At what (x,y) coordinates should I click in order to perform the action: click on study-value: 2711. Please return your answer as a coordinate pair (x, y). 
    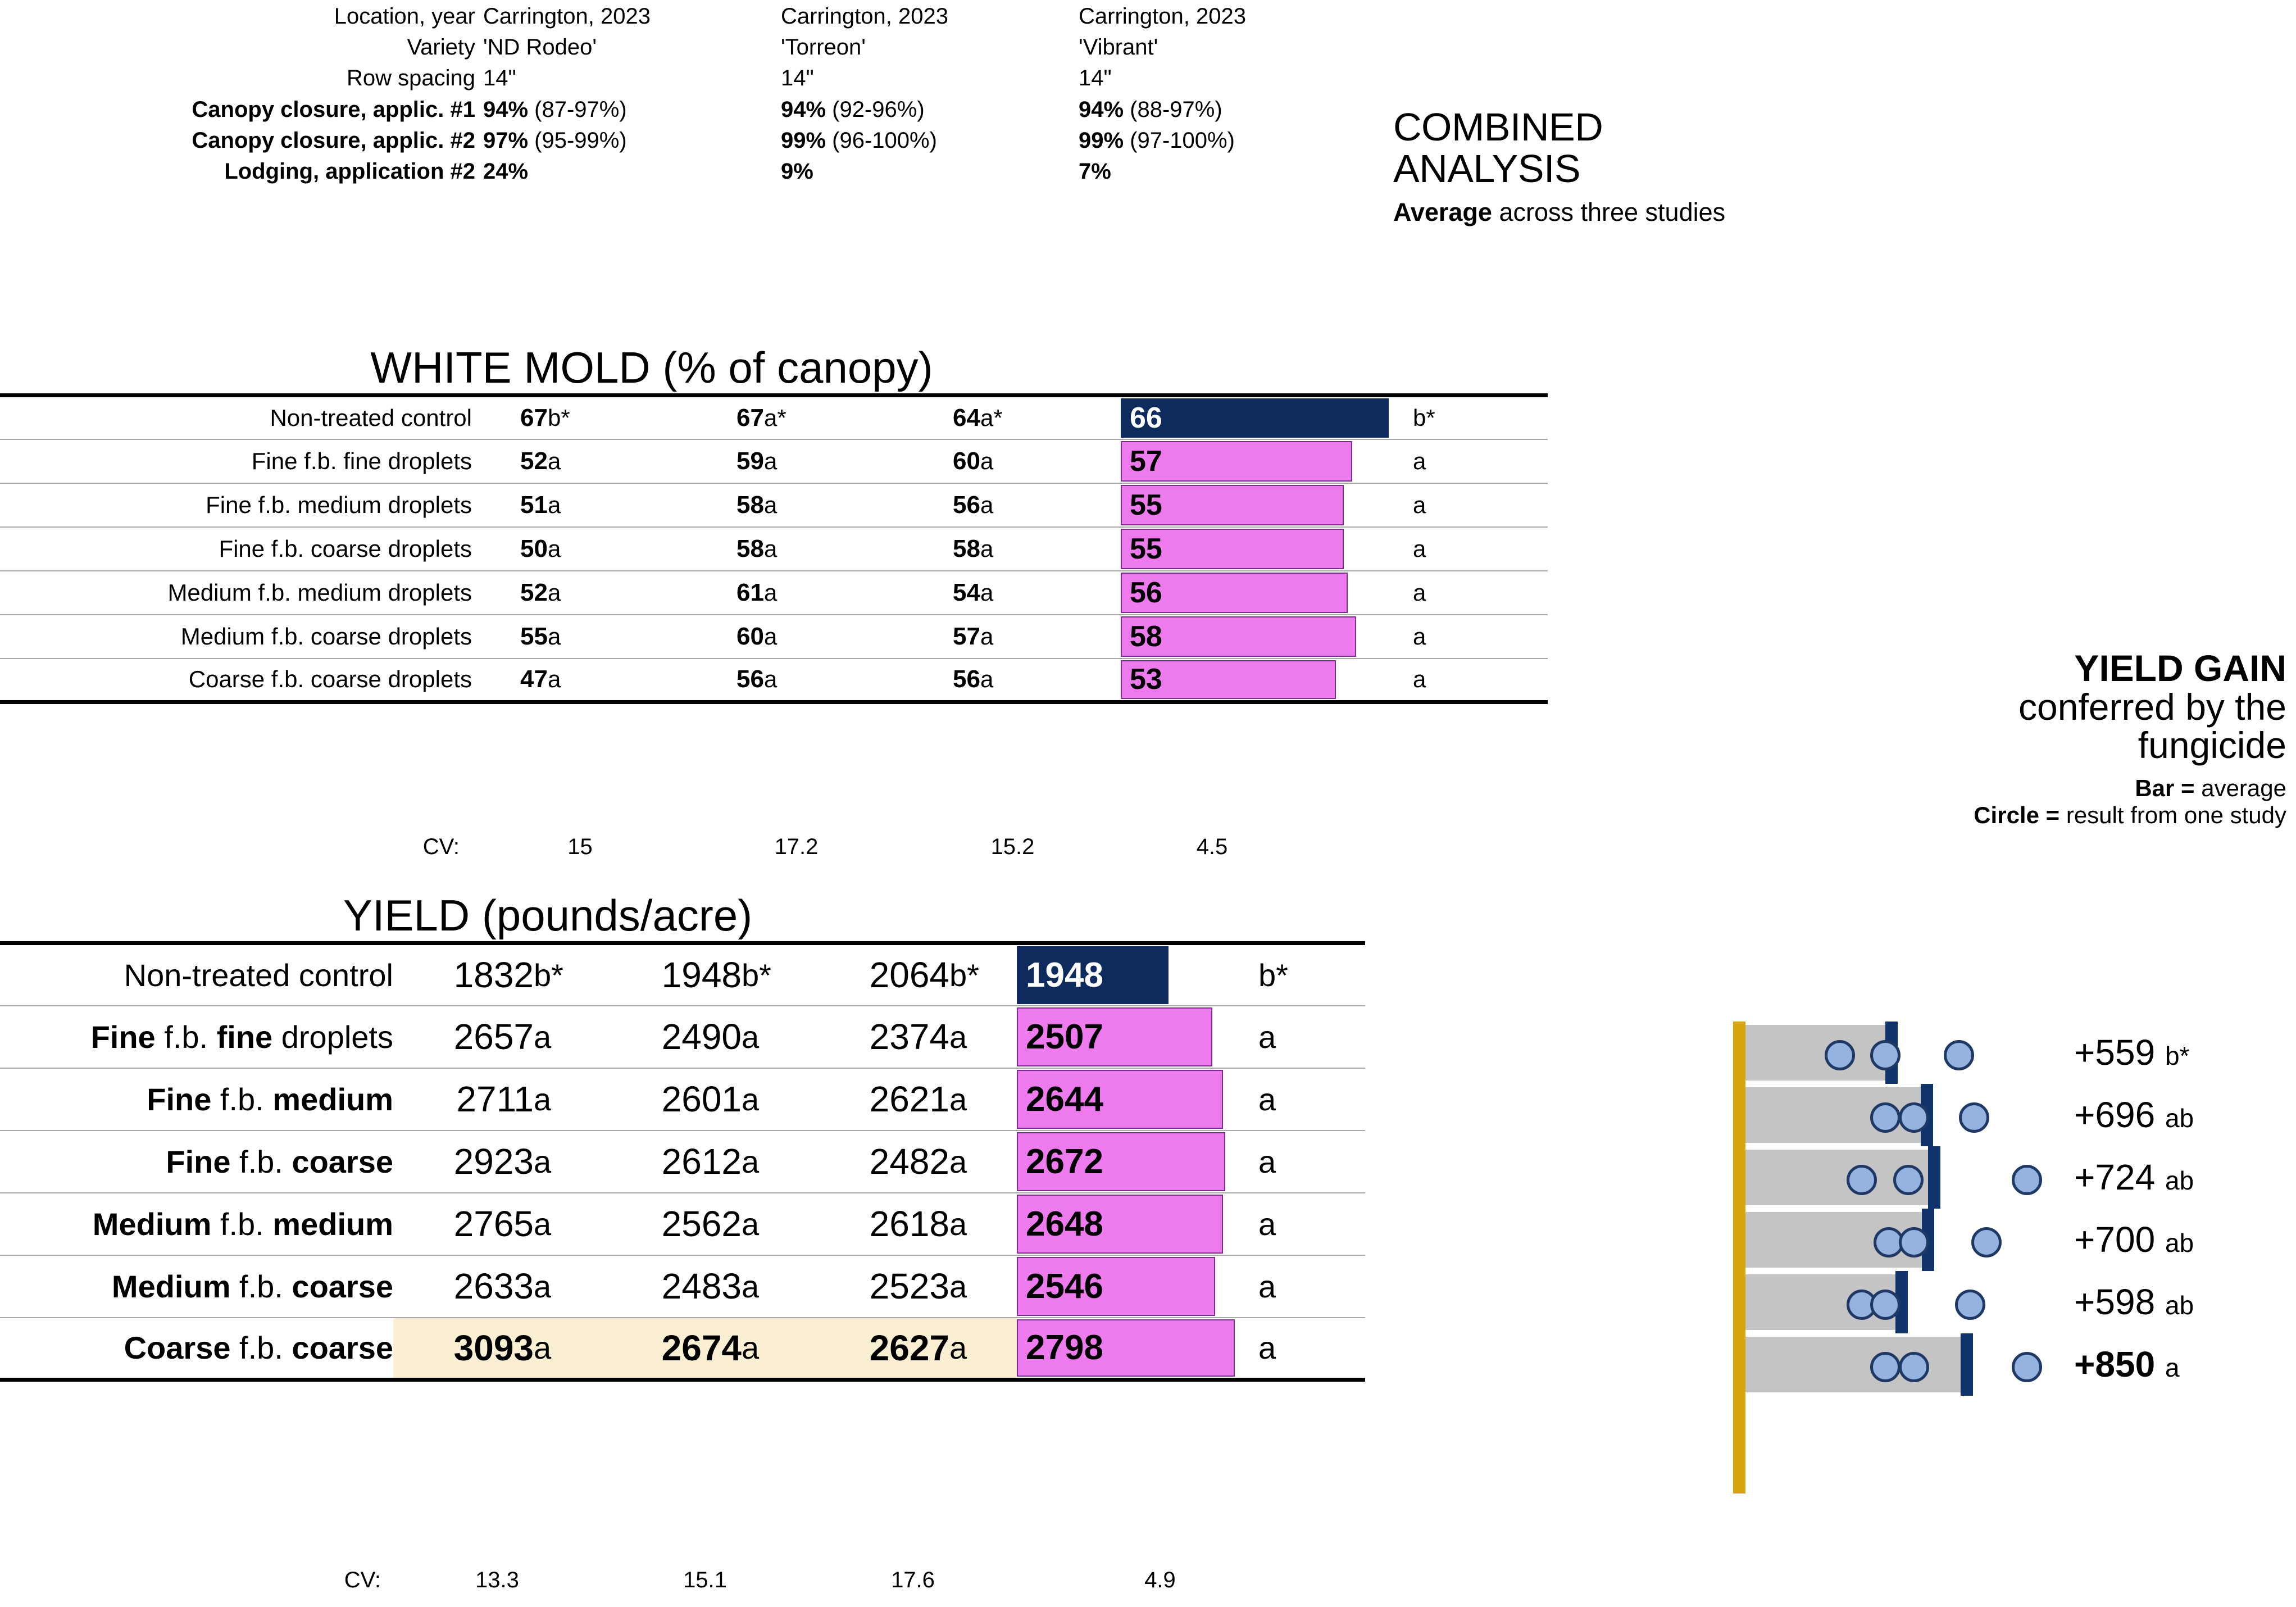
    Looking at the image, I should click on (463, 1099).